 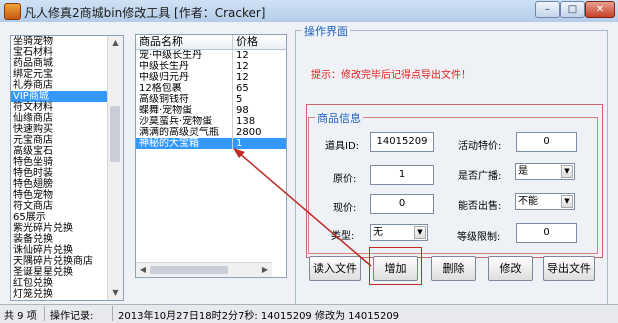 I want to click on product-name-cell: 高级铜钱符, so click(x=184, y=99).